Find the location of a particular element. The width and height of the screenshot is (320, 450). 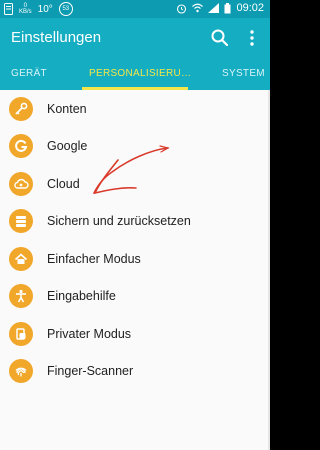

battery-icon is located at coordinates (227, 7).